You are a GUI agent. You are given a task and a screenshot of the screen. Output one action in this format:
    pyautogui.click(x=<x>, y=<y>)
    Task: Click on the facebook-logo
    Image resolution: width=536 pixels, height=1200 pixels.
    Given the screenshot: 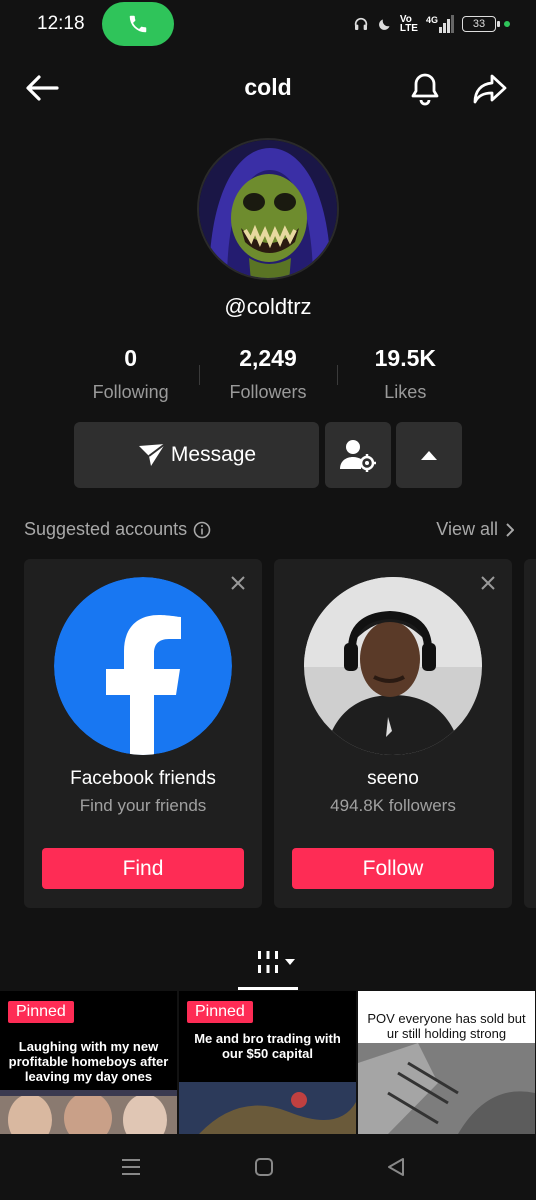 What is the action you would take?
    pyautogui.click(x=143, y=666)
    